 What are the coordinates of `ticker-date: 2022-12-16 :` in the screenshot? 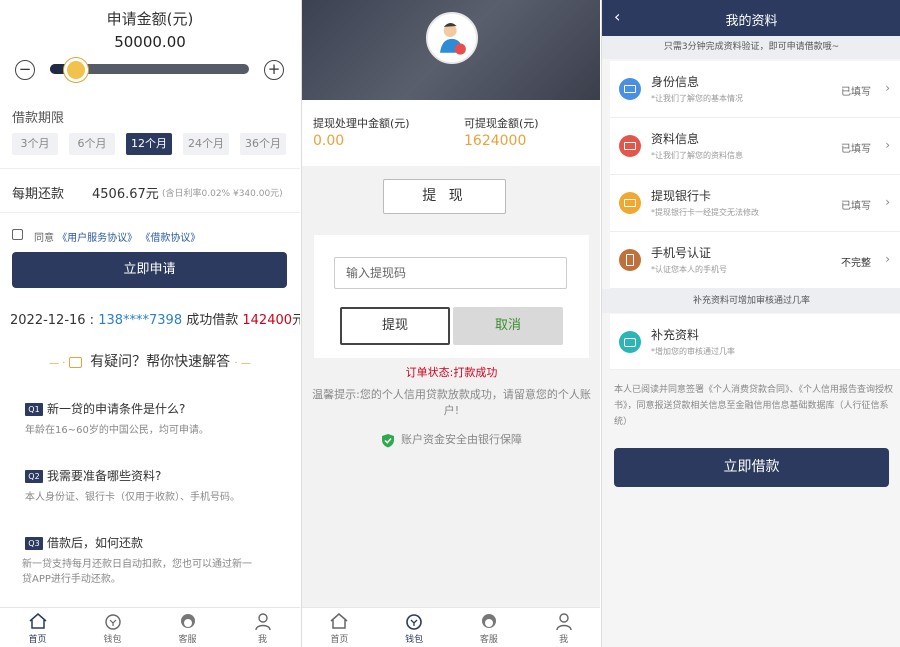 It's located at (54, 320).